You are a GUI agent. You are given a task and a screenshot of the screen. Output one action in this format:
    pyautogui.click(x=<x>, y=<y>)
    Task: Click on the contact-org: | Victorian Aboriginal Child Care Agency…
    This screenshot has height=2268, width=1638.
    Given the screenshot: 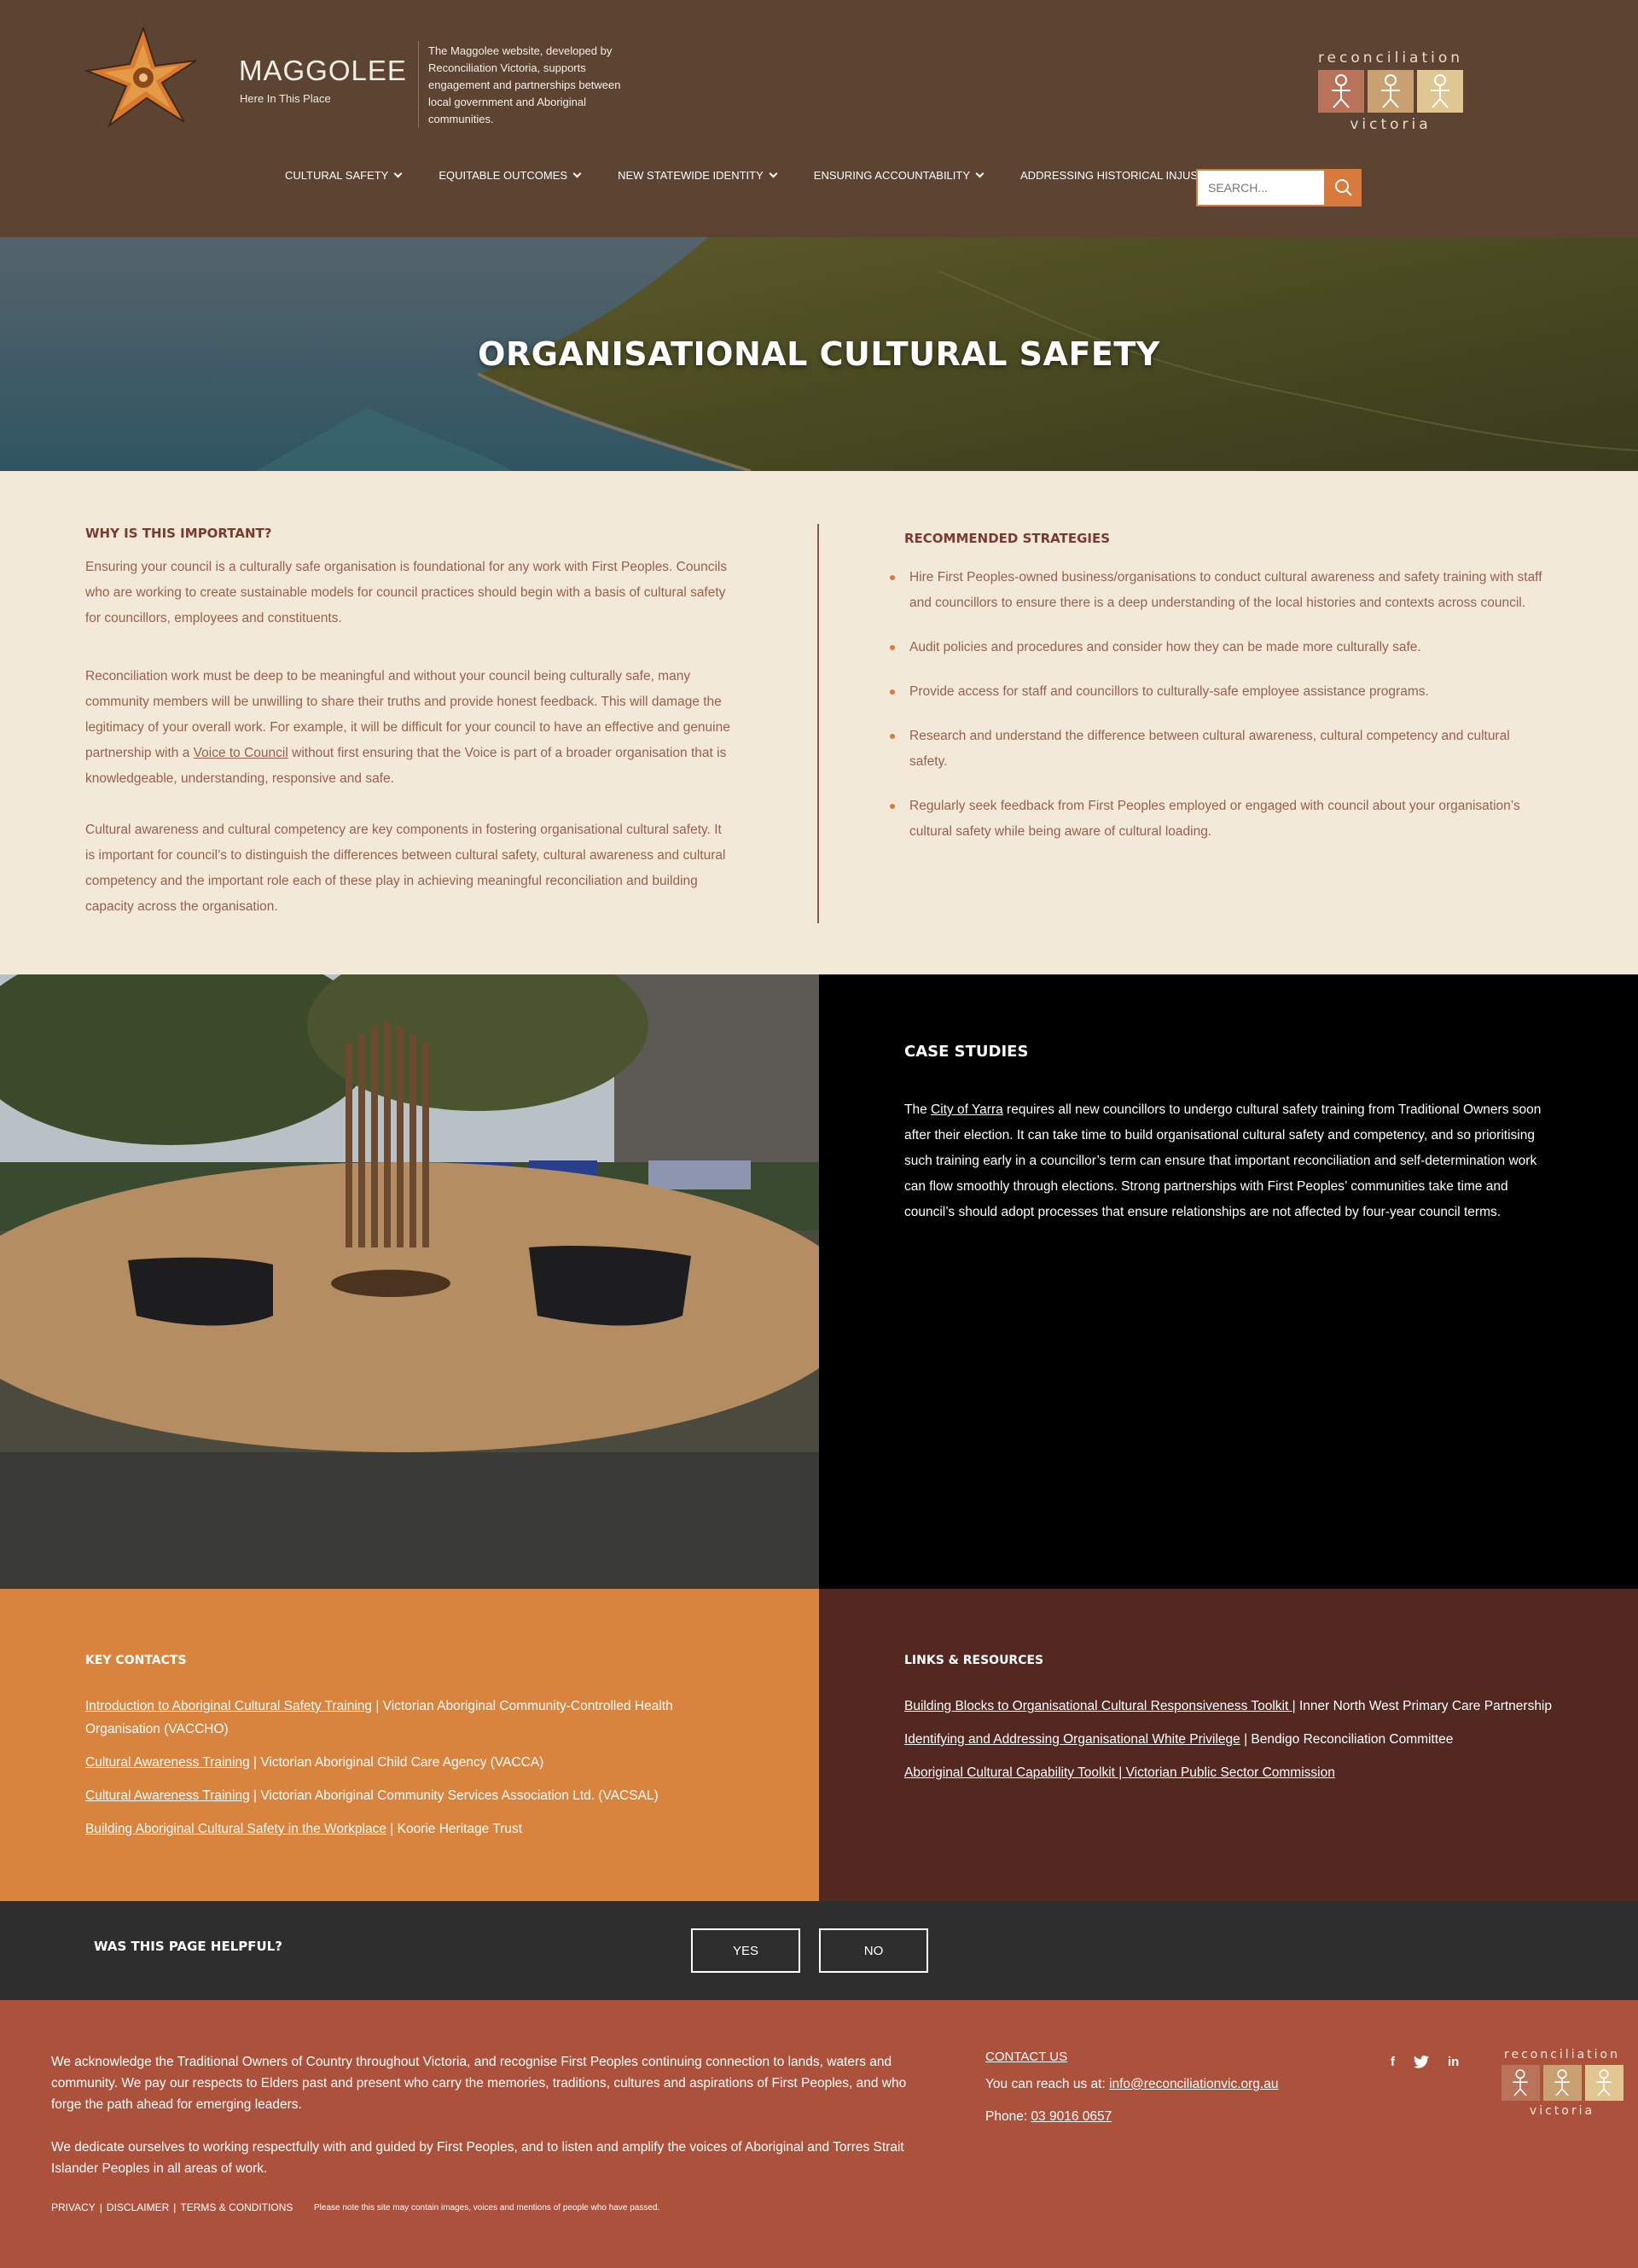 What is the action you would take?
    pyautogui.click(x=396, y=1762)
    